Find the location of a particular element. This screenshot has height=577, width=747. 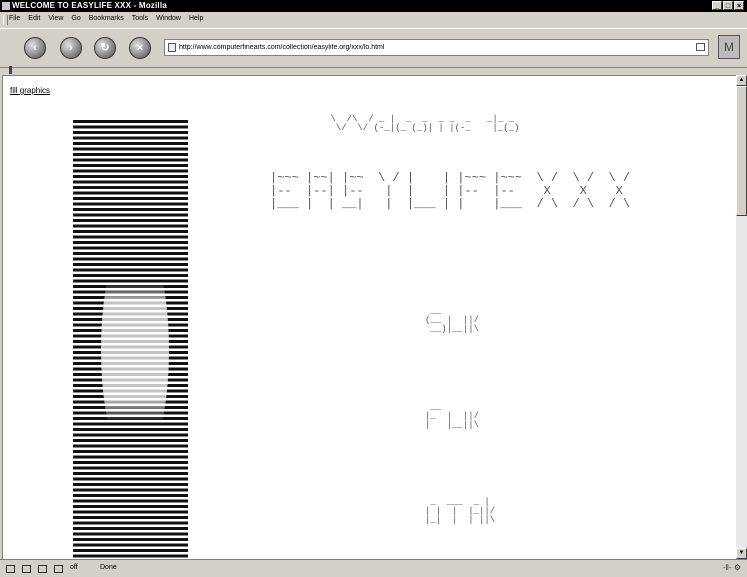

scroll-down-arrow-icon: ▼ is located at coordinates (741, 553).